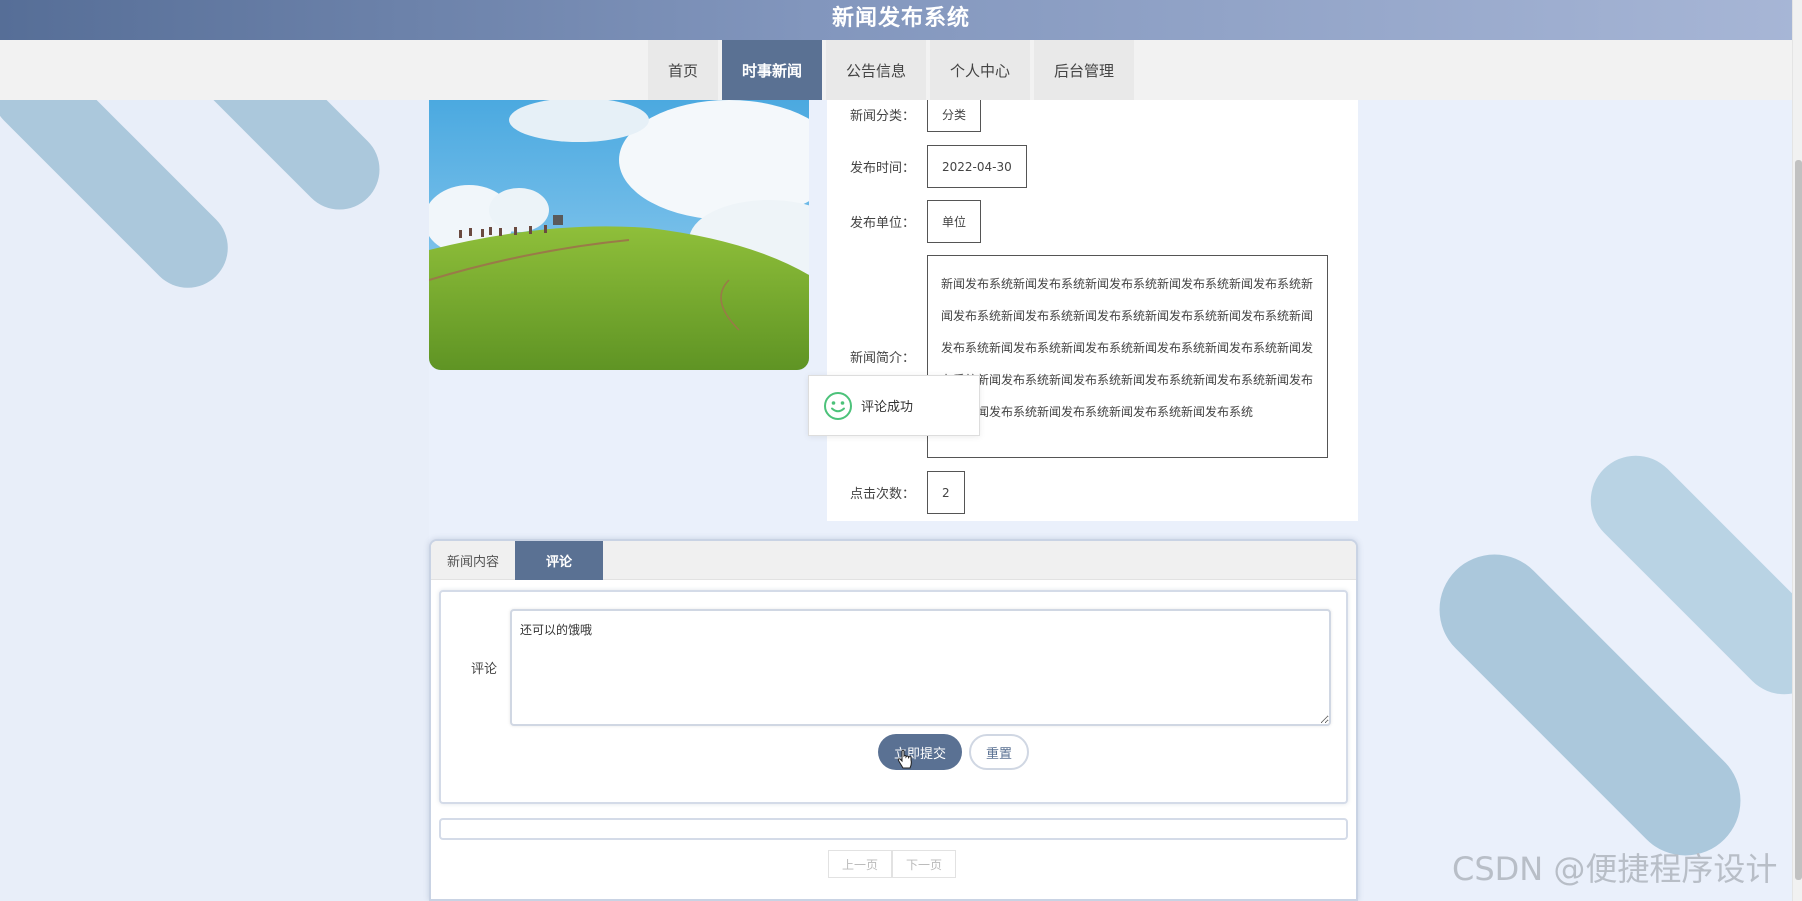 This screenshot has height=901, width=1802. Describe the element at coordinates (920, 752) in the screenshot. I see `submit-button: 立即提交` at that location.